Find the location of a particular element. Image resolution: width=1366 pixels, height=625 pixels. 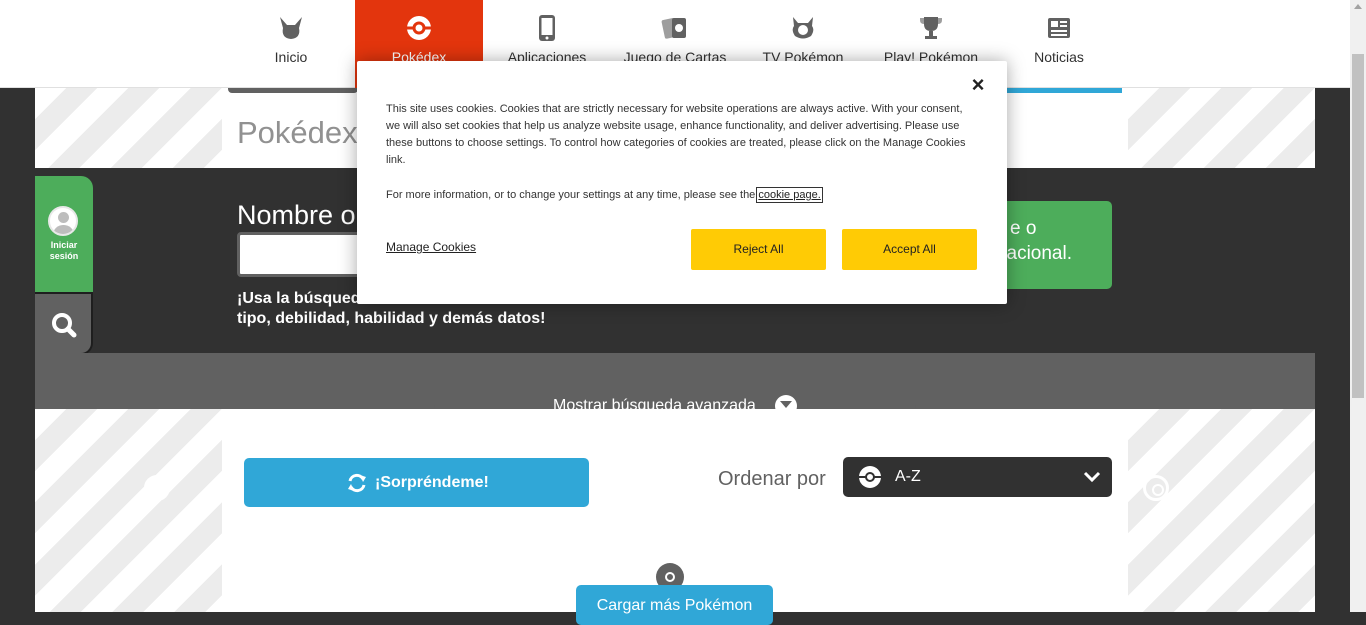

sort-label: Ordenar por is located at coordinates (772, 479).